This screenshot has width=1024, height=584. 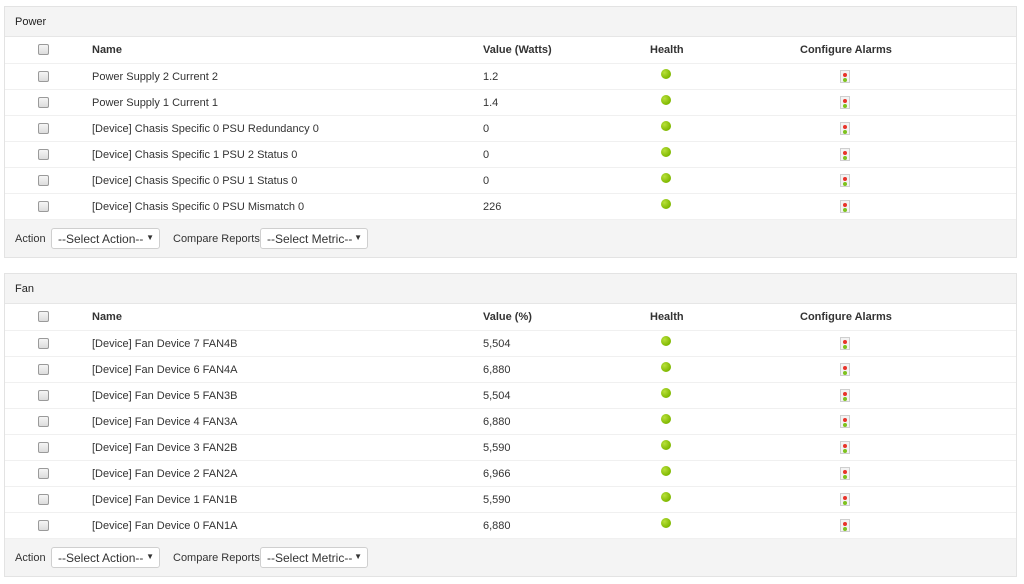 I want to click on row-name: [Device] Fan Device 1 FAN1B, so click(x=165, y=500).